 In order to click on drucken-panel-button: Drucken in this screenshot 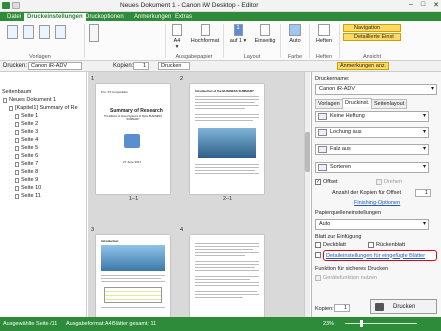, I will do `click(403, 306)`.